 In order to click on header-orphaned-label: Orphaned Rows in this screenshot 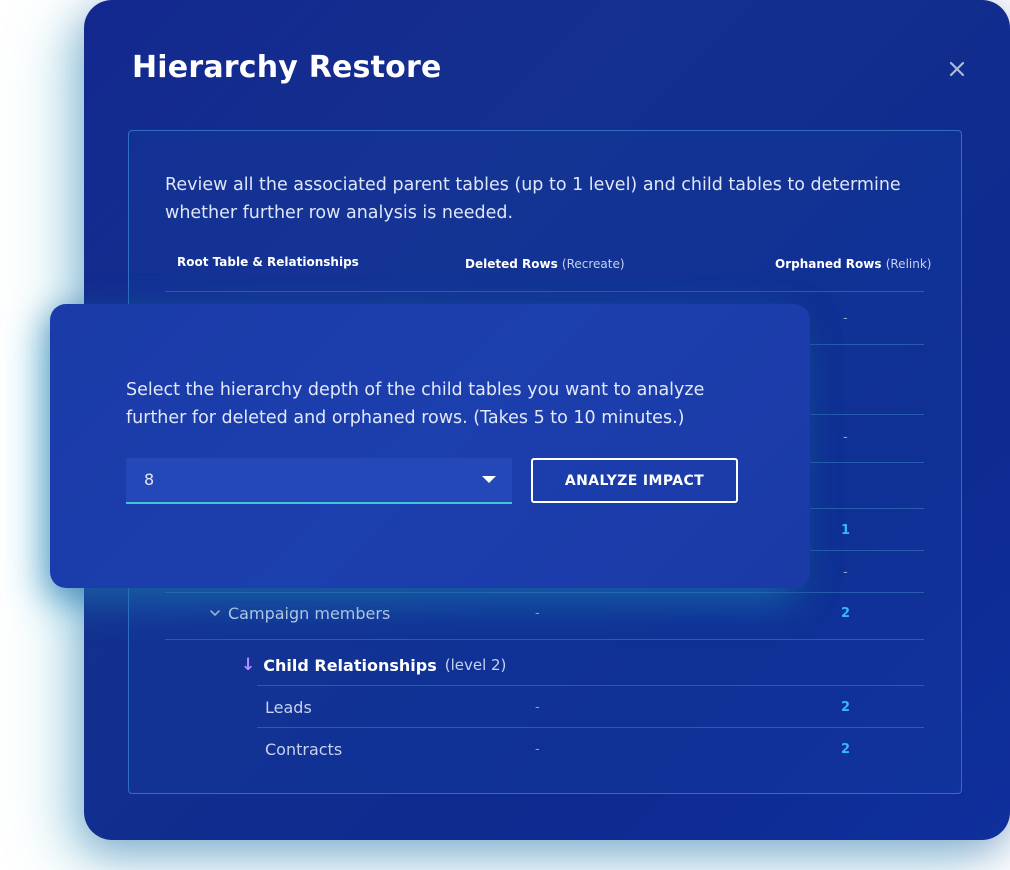, I will do `click(828, 264)`.